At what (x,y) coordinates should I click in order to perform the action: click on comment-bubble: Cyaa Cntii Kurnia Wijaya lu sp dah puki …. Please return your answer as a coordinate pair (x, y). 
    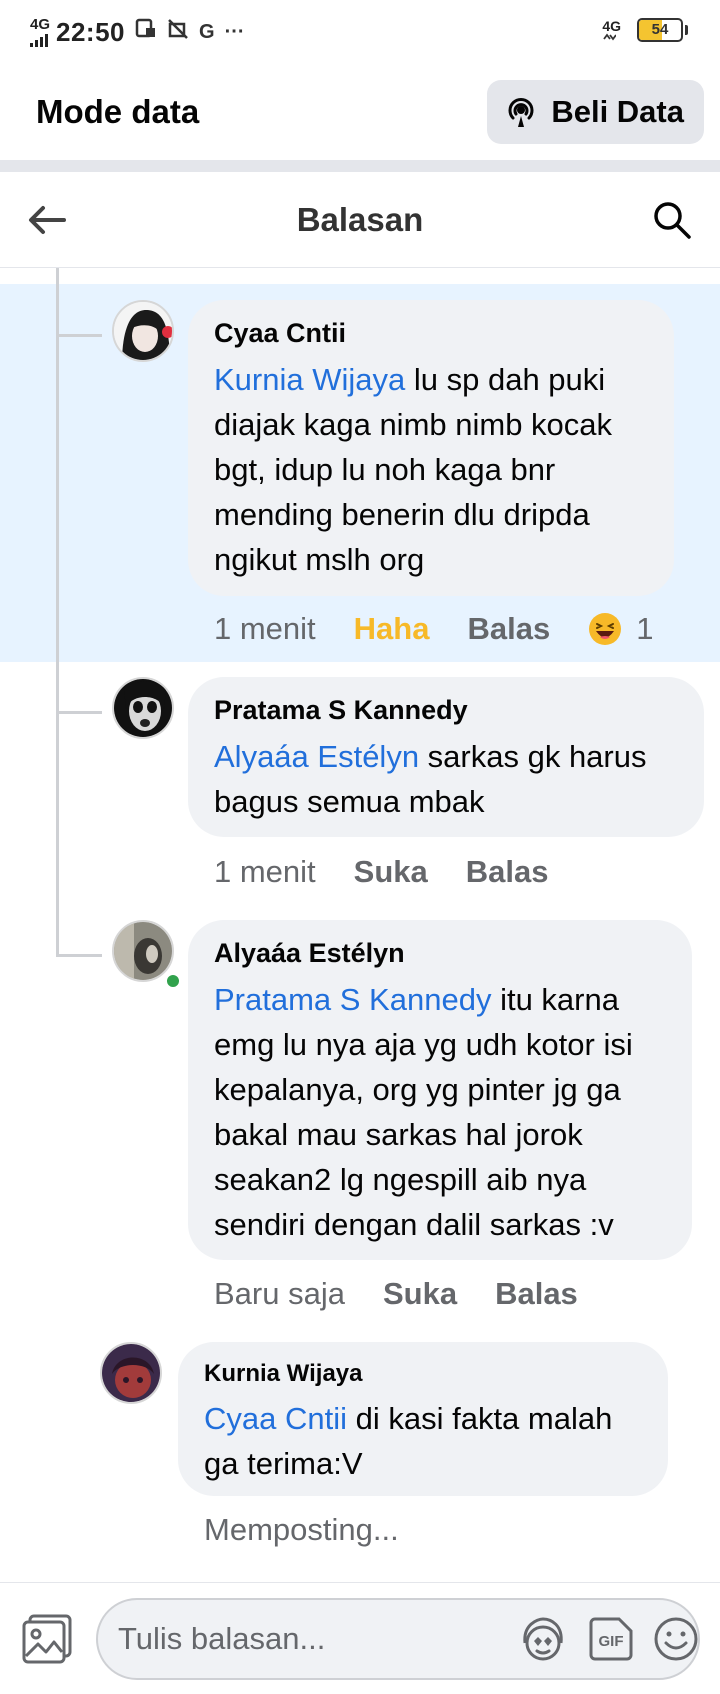
    Looking at the image, I should click on (431, 448).